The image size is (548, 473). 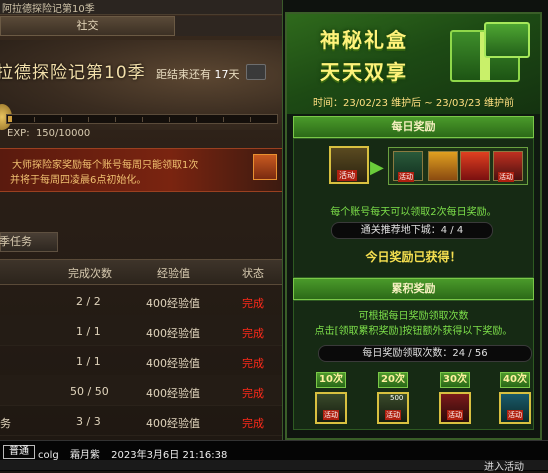 What do you see at coordinates (443, 166) in the screenshot?
I see `gem-icon` at bounding box center [443, 166].